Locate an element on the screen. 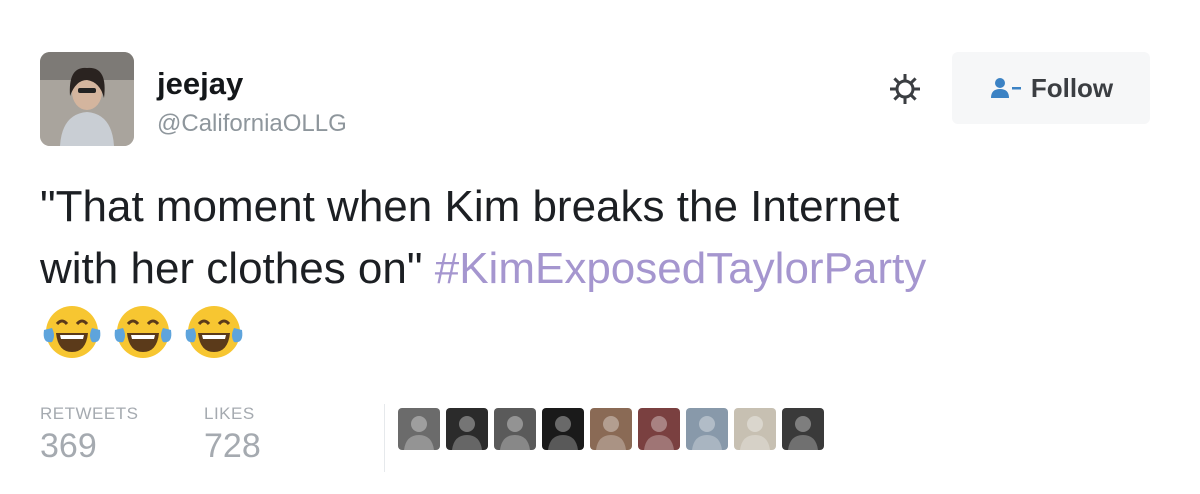 This screenshot has height=494, width=1200. retweets-label: RETWEETS is located at coordinates (89, 413).